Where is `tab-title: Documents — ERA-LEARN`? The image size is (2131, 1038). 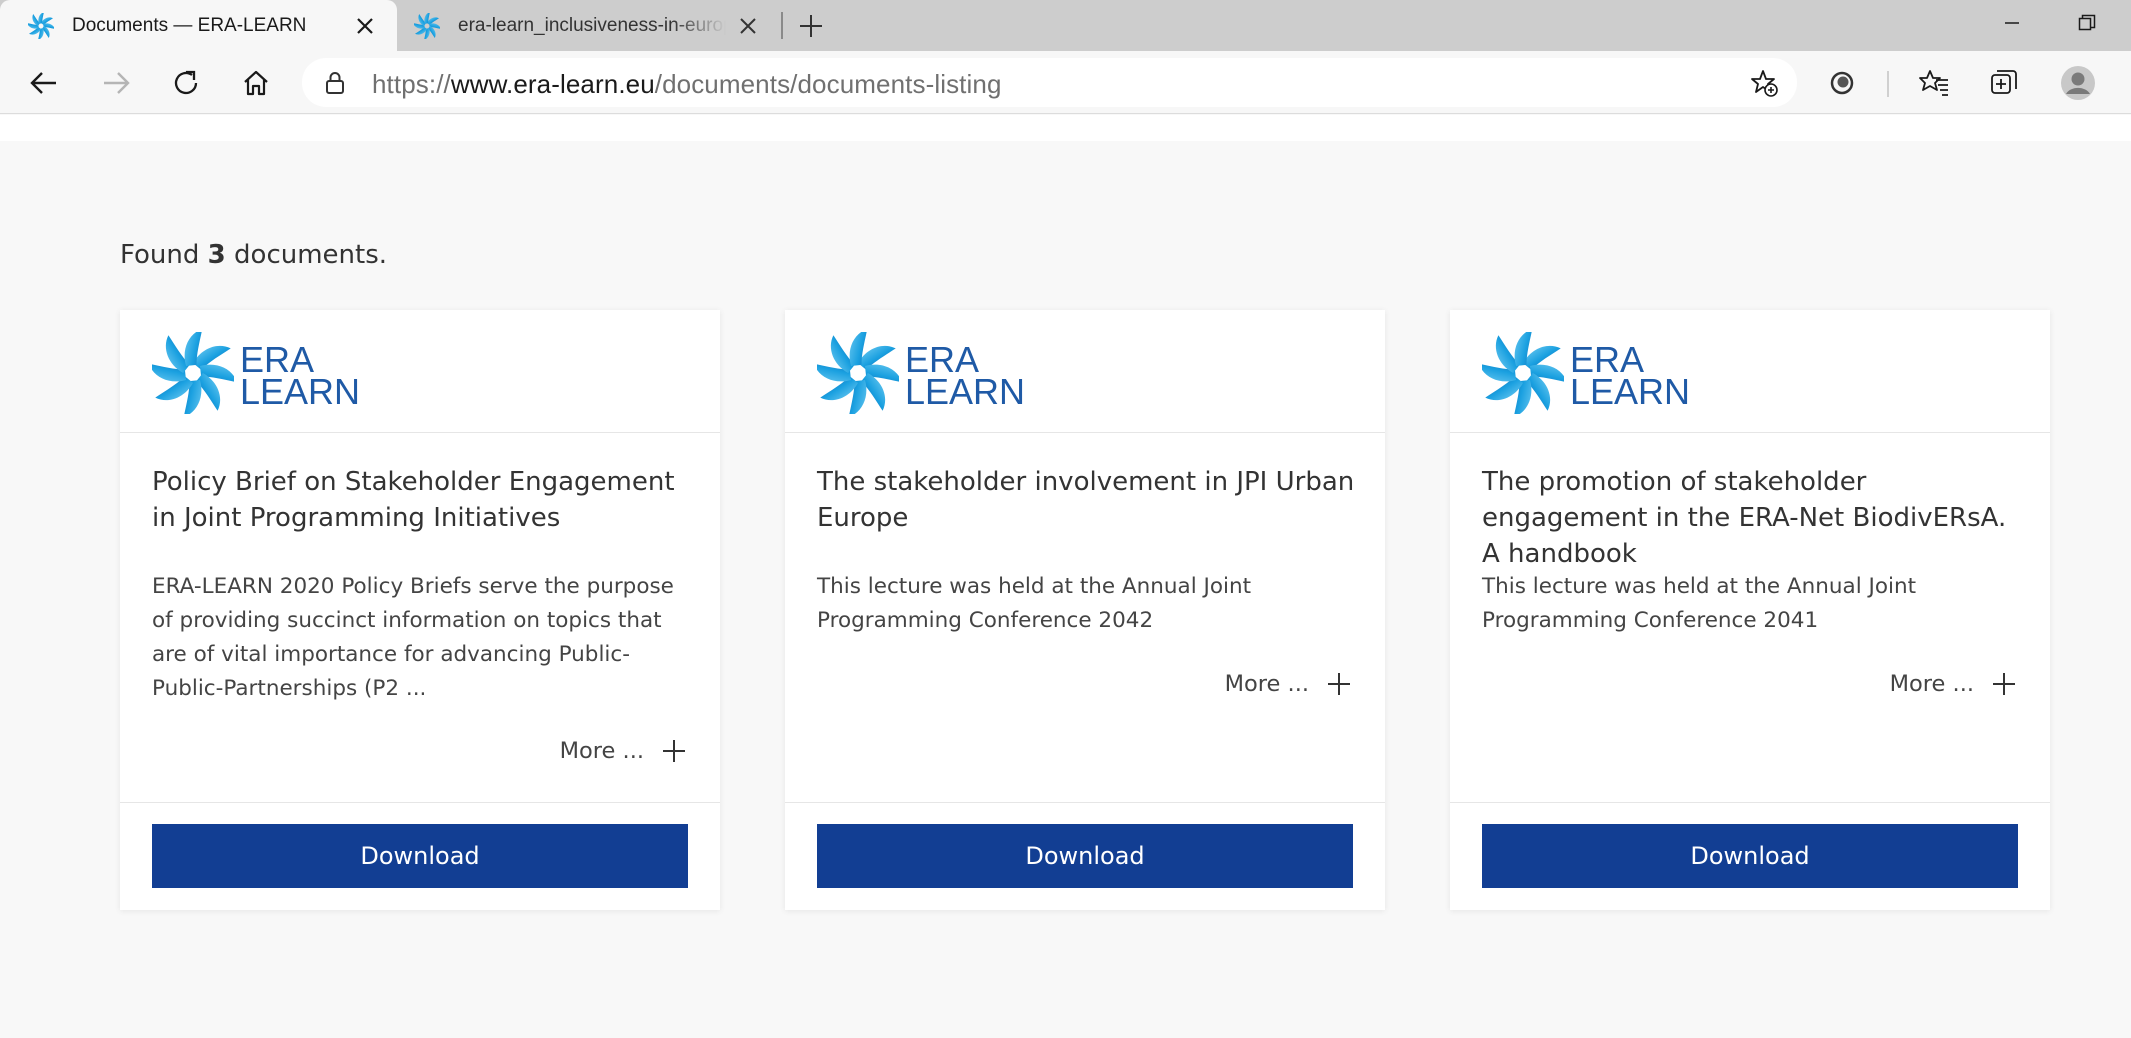 tab-title: Documents — ERA-LEARN is located at coordinates (189, 25).